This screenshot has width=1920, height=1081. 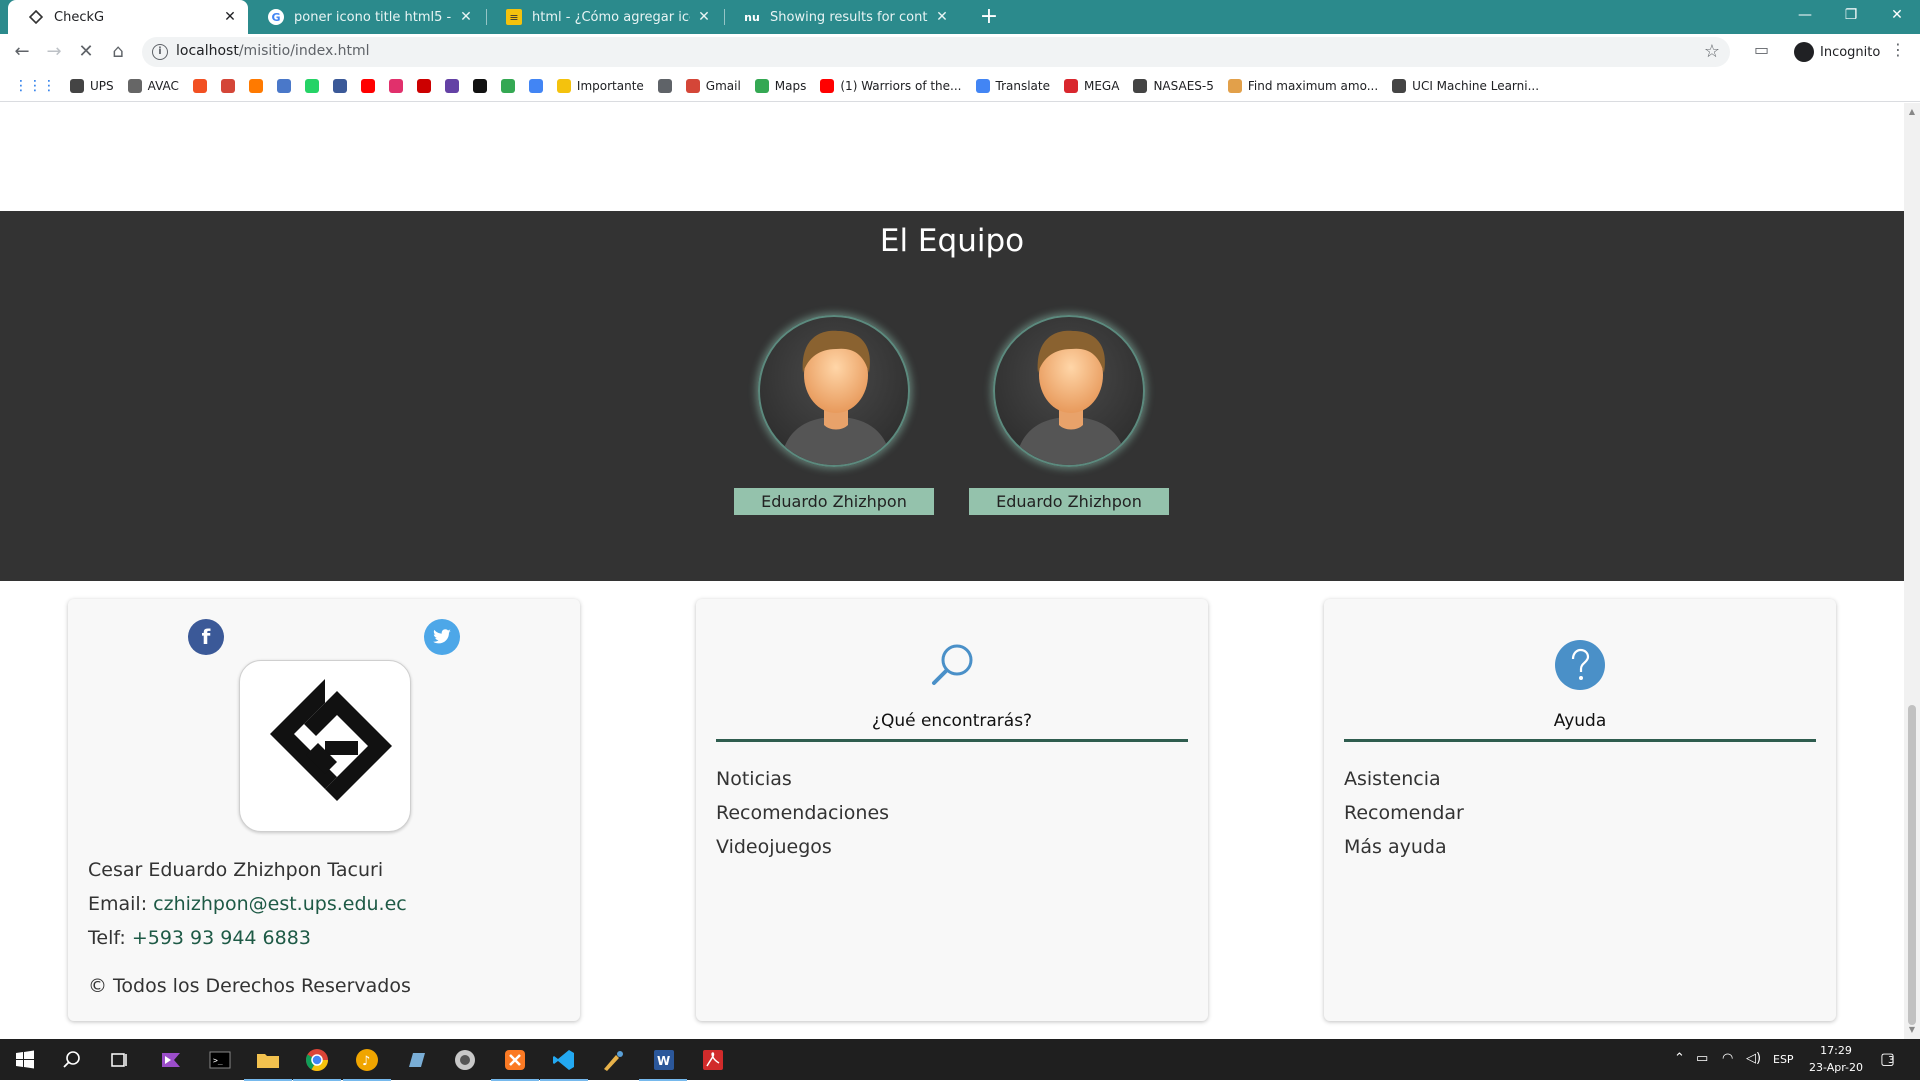 I want to click on find-title: ¿Qué encontrarás?, so click(x=952, y=726).